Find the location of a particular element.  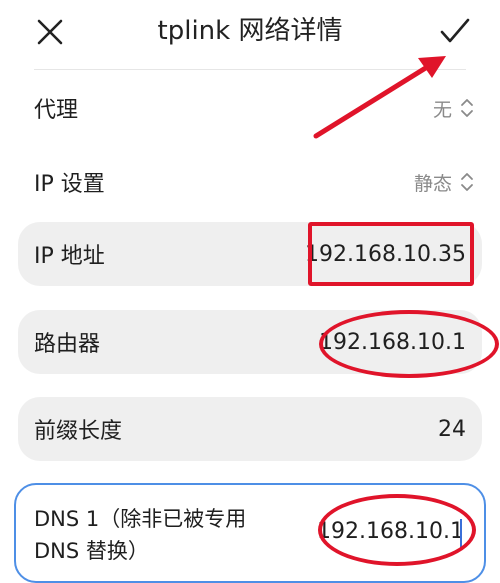

ip-settings-label: IP 设置 is located at coordinates (69, 184).